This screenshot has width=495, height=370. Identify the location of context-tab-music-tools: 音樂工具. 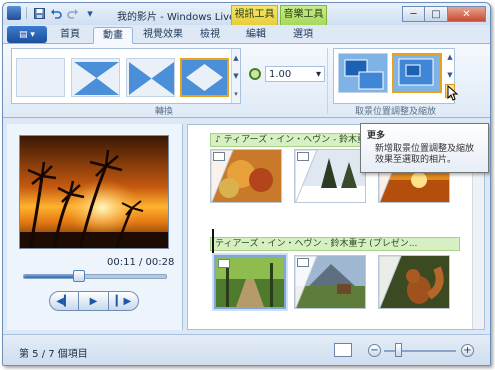
(303, 15).